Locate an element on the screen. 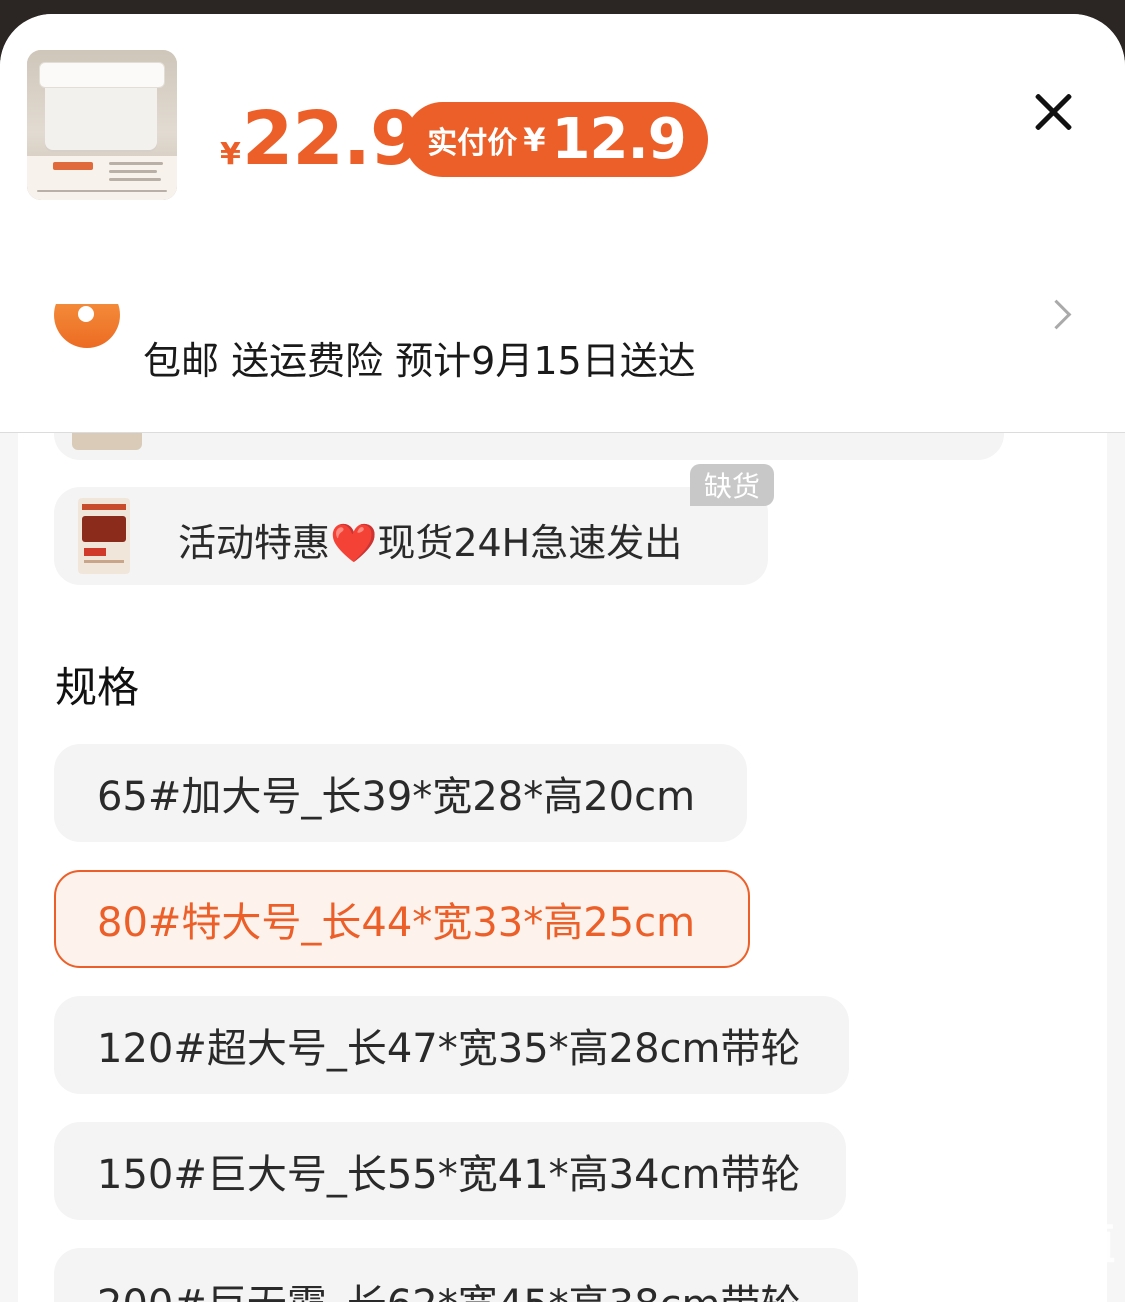  product-thumbnail is located at coordinates (102, 125).